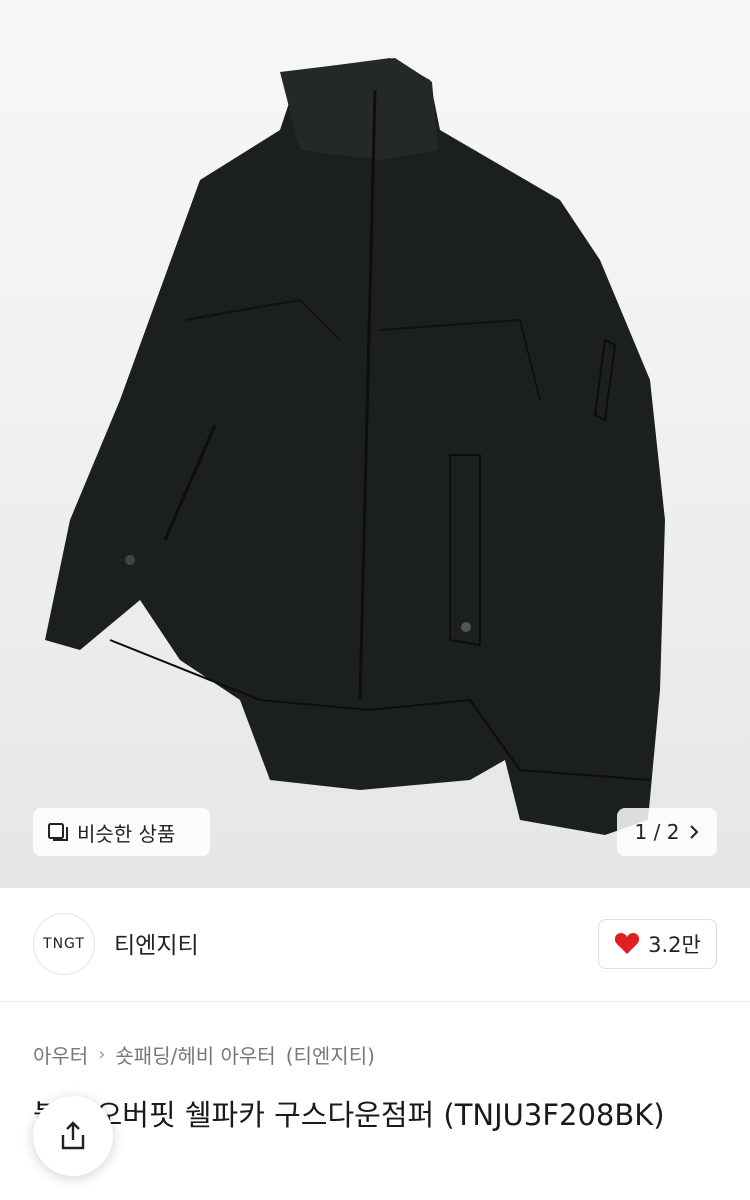 The image size is (750, 1200). Describe the element at coordinates (674, 945) in the screenshot. I see `like-count: 3.2만` at that location.